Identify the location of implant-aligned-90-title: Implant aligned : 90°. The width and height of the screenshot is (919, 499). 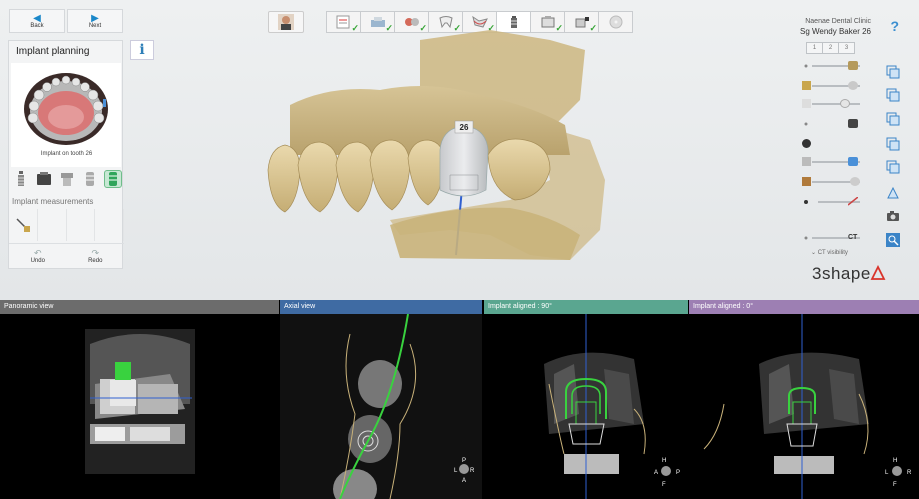
(586, 307).